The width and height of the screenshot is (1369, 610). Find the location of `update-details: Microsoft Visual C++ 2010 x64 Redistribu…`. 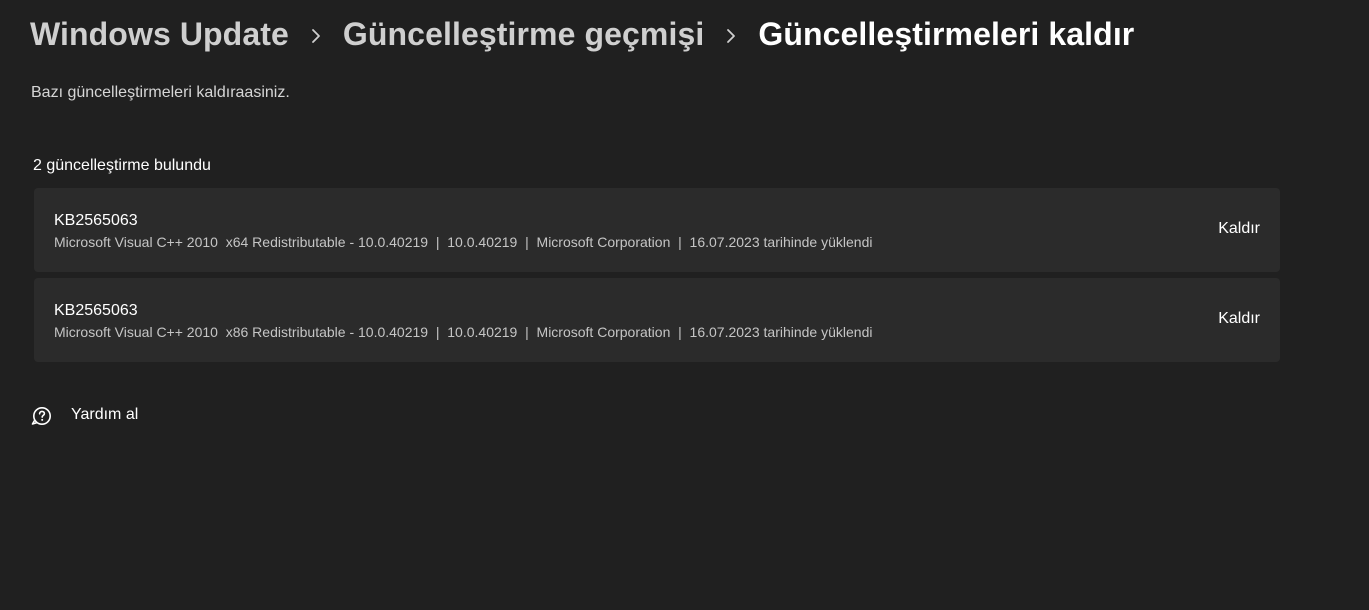

update-details: Microsoft Visual C++ 2010 x64 Redistribu… is located at coordinates (463, 242).